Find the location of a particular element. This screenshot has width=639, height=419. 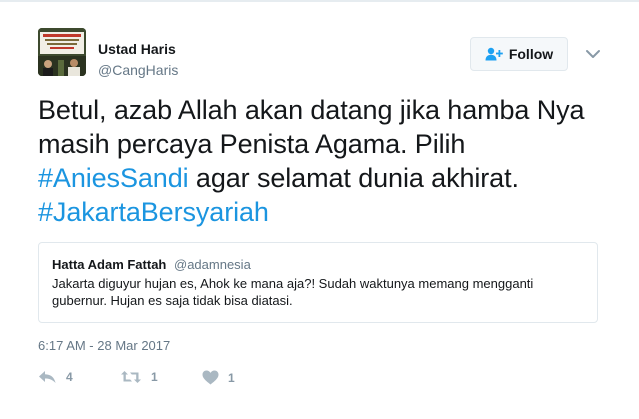

tweet-line-3: #AniesSandi agar selamat dunia akhirat. is located at coordinates (328, 178).